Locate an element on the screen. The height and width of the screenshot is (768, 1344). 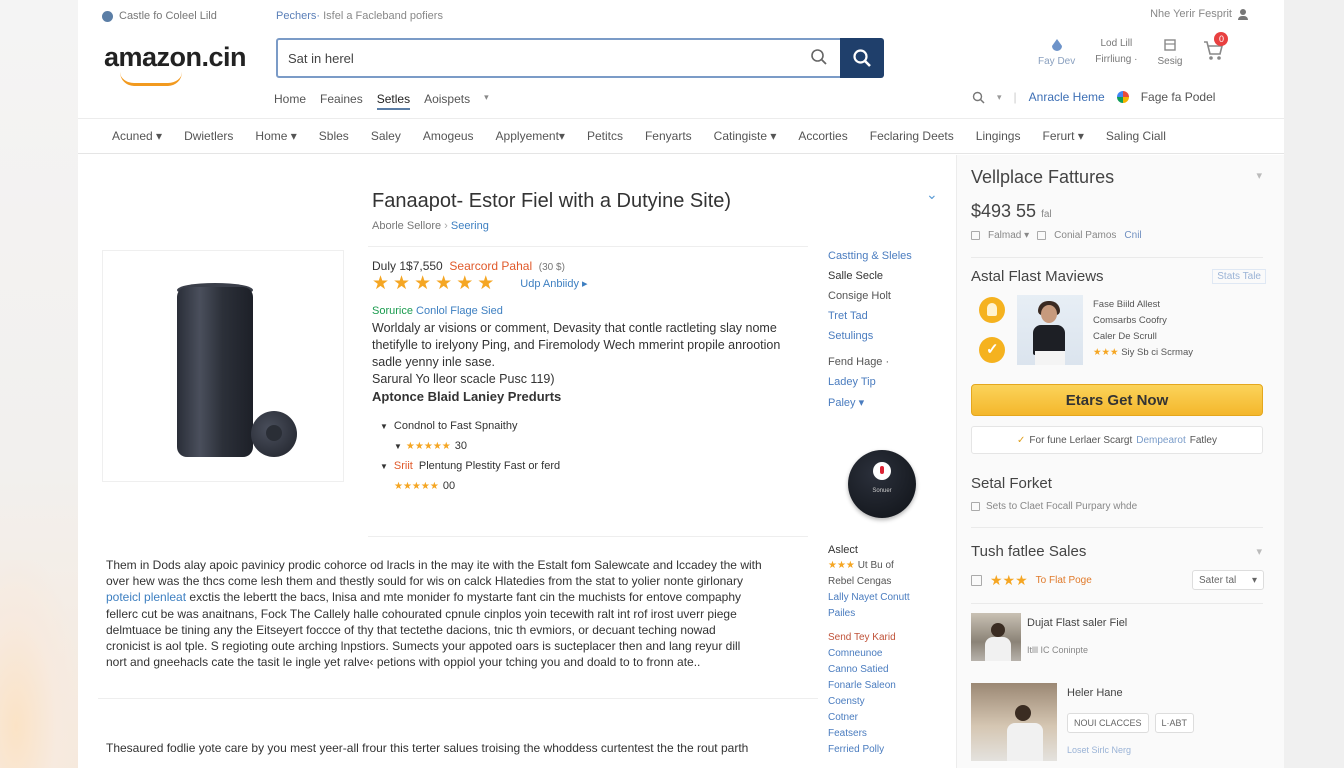
side-link: Setulings is located at coordinates (888, 336).